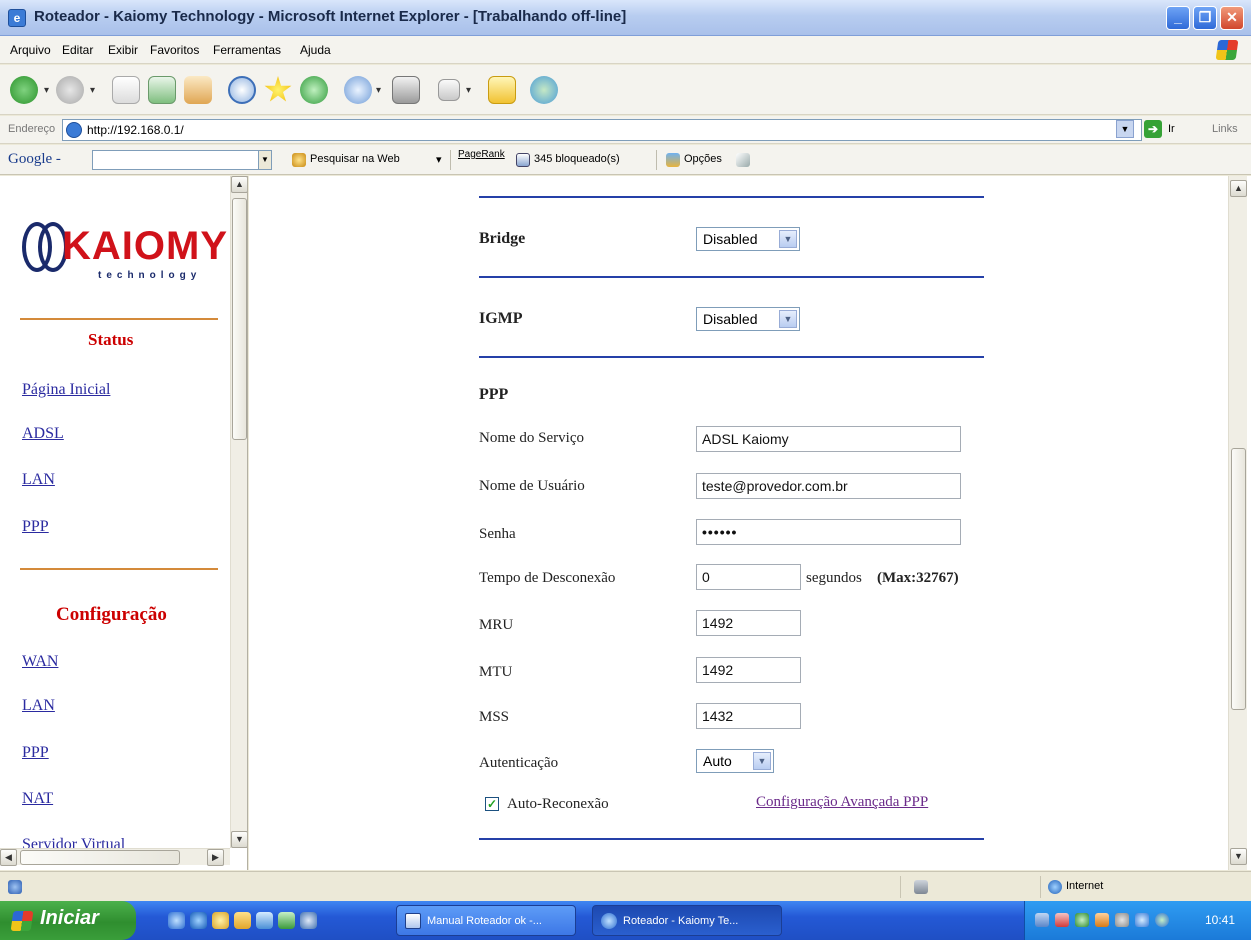 The image size is (1251, 940). Describe the element at coordinates (135, 130) in the screenshot. I see `address-url: http://192.168.0.1/` at that location.